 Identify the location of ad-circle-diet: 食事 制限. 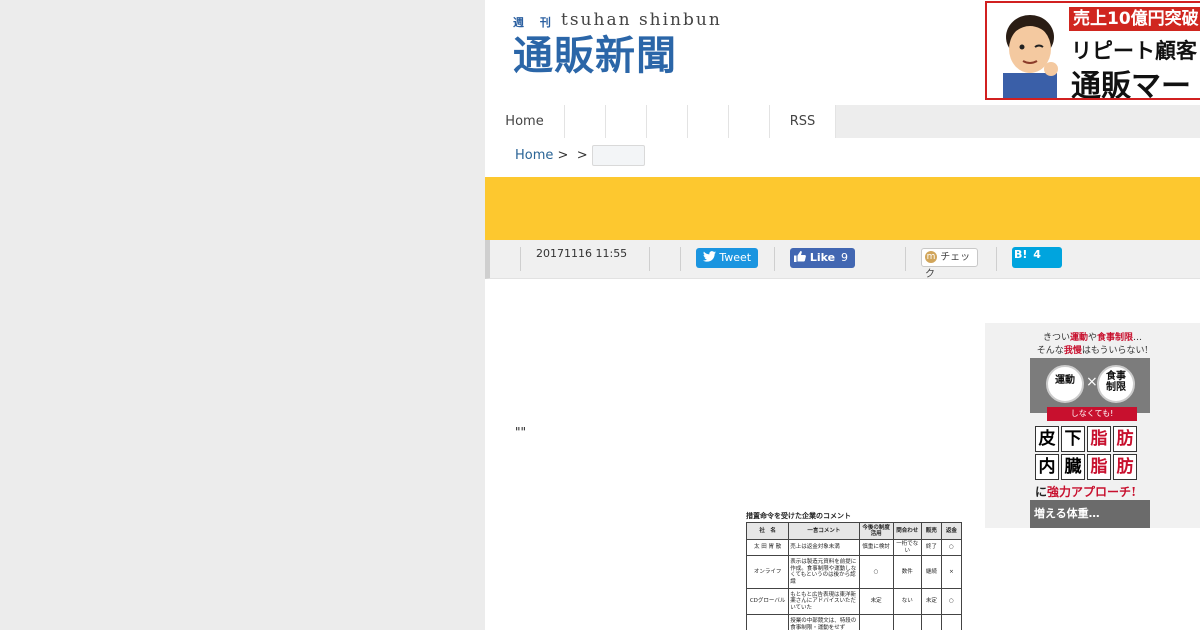
(1116, 384).